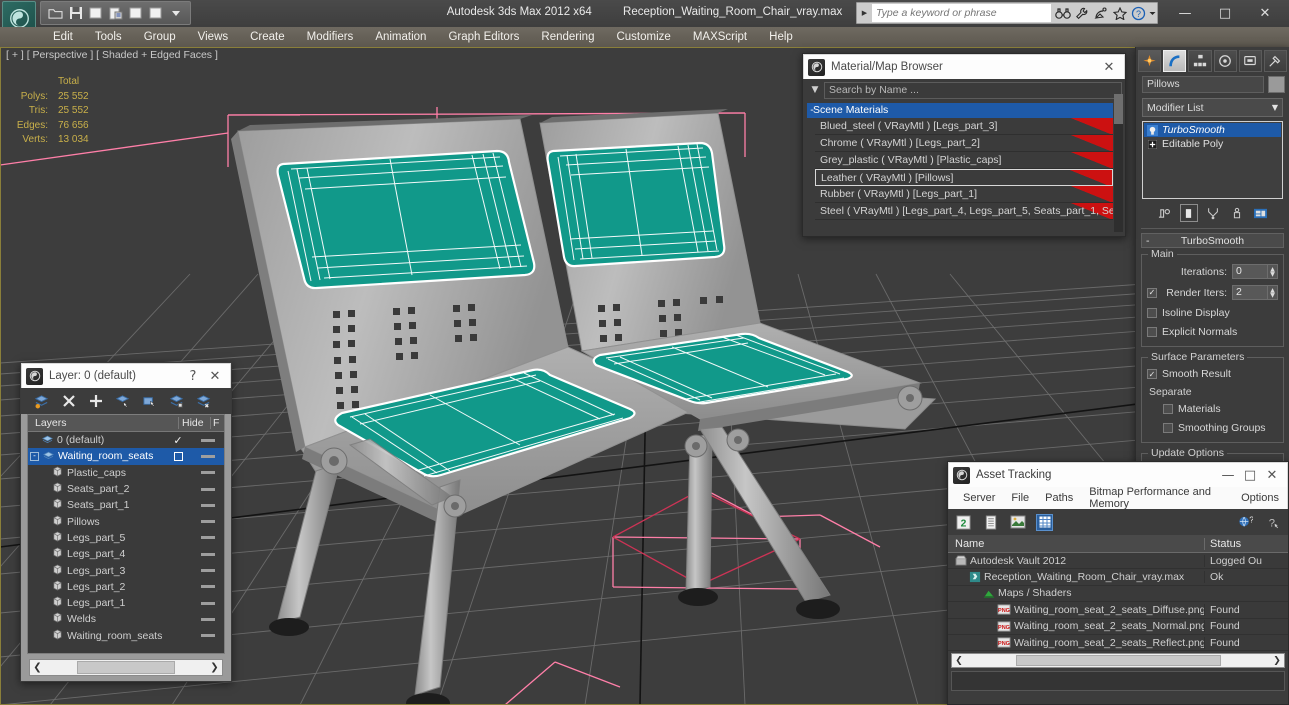 The image size is (1289, 705). What do you see at coordinates (1250, 475) in the screenshot?
I see `asset-tracking-maximize-button: □` at bounding box center [1250, 475].